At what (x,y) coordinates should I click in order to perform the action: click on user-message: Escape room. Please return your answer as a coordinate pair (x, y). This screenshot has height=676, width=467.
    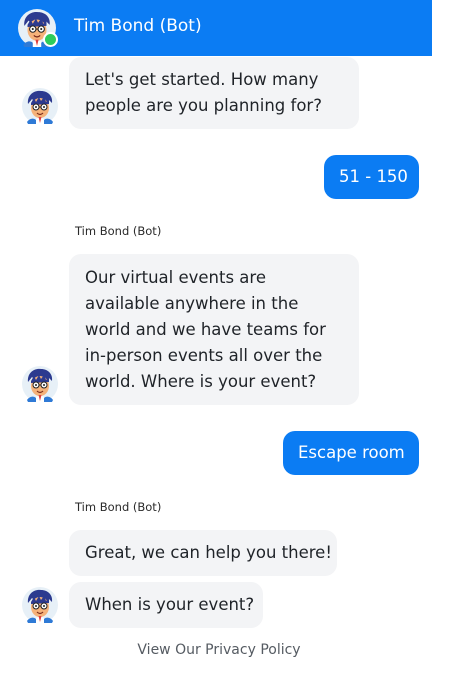
    Looking at the image, I should click on (351, 453).